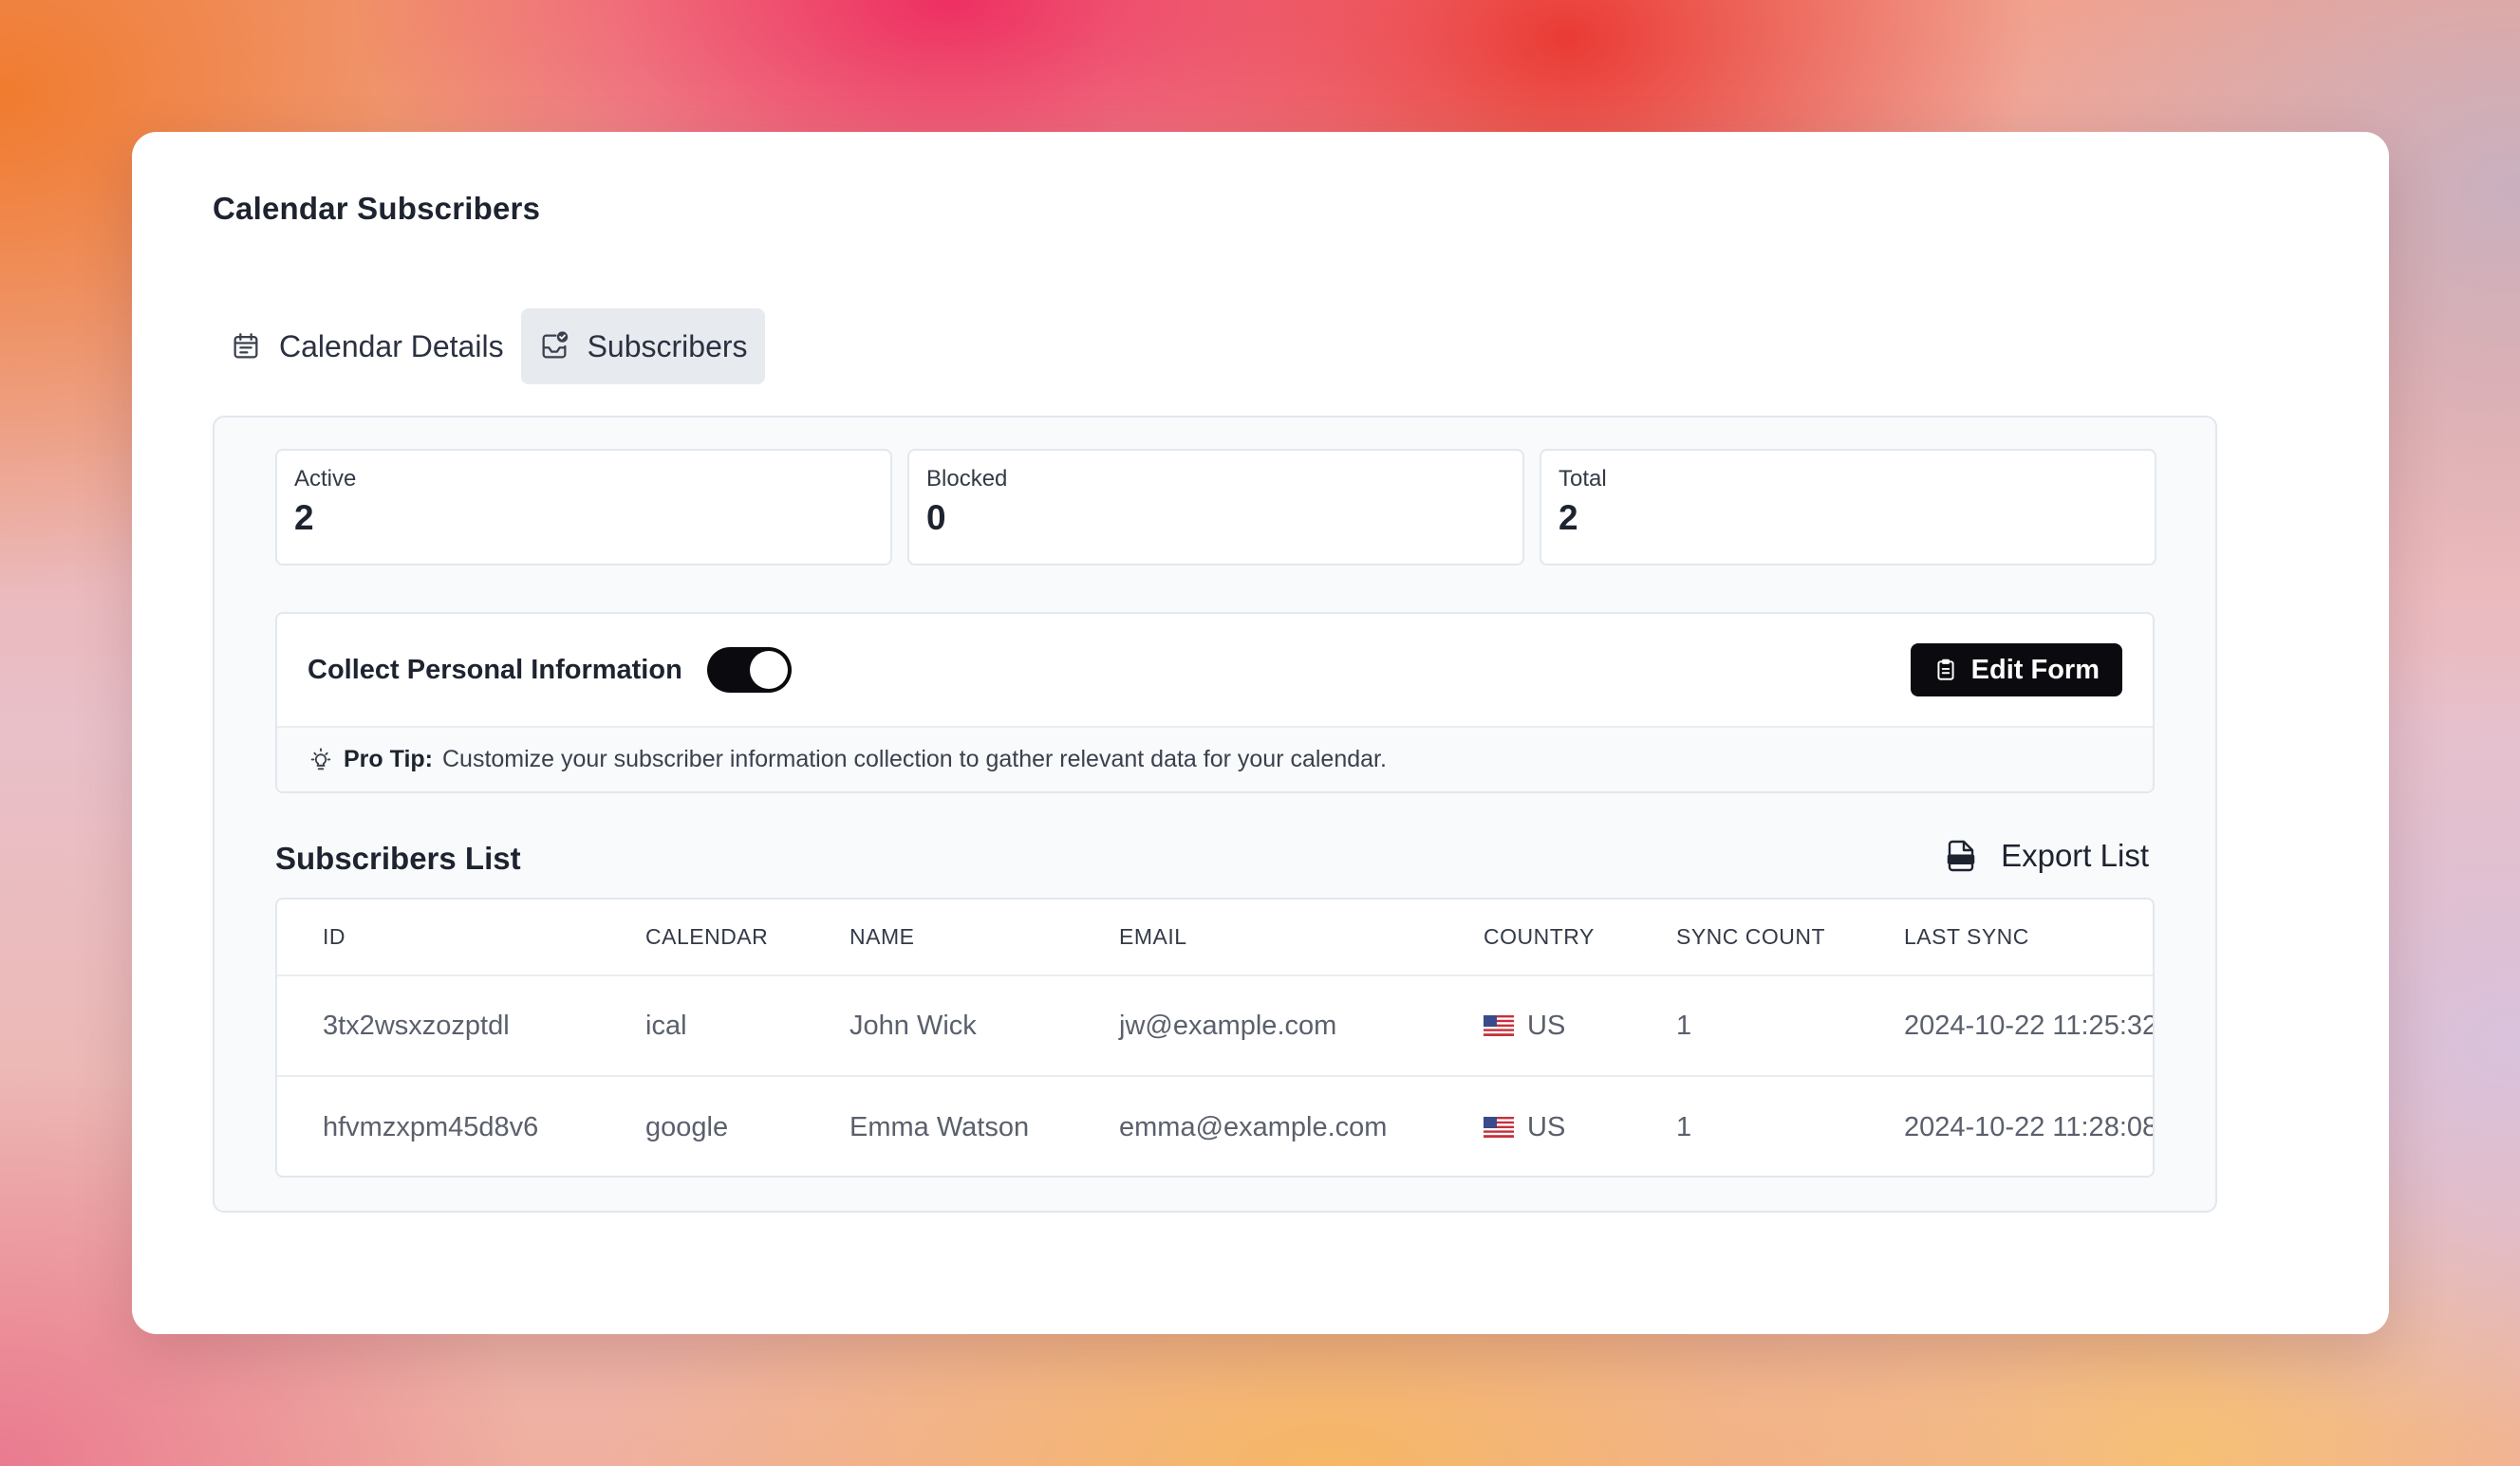 This screenshot has height=1466, width=2520. Describe the element at coordinates (391, 345) in the screenshot. I see `tab-label: Calendar Details` at that location.